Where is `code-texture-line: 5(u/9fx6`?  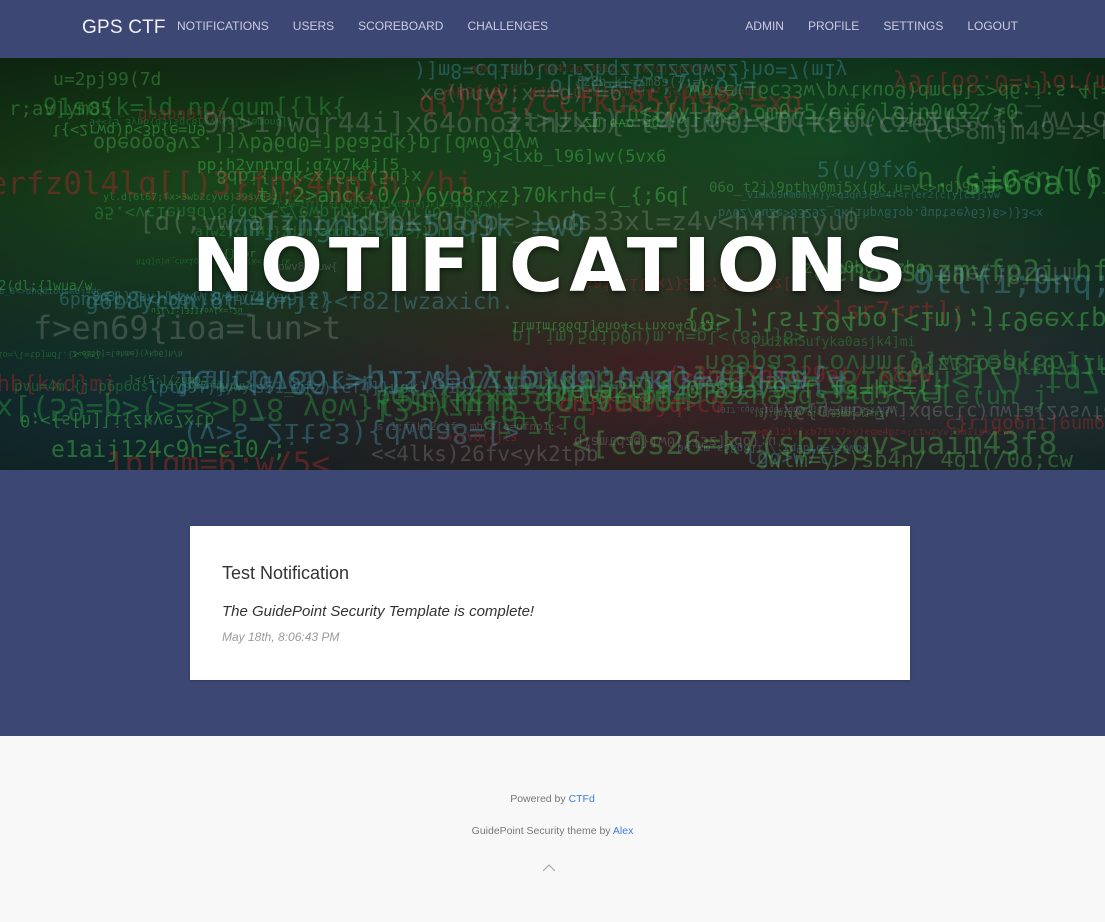 code-texture-line: 5(u/9fx6 is located at coordinates (868, 170).